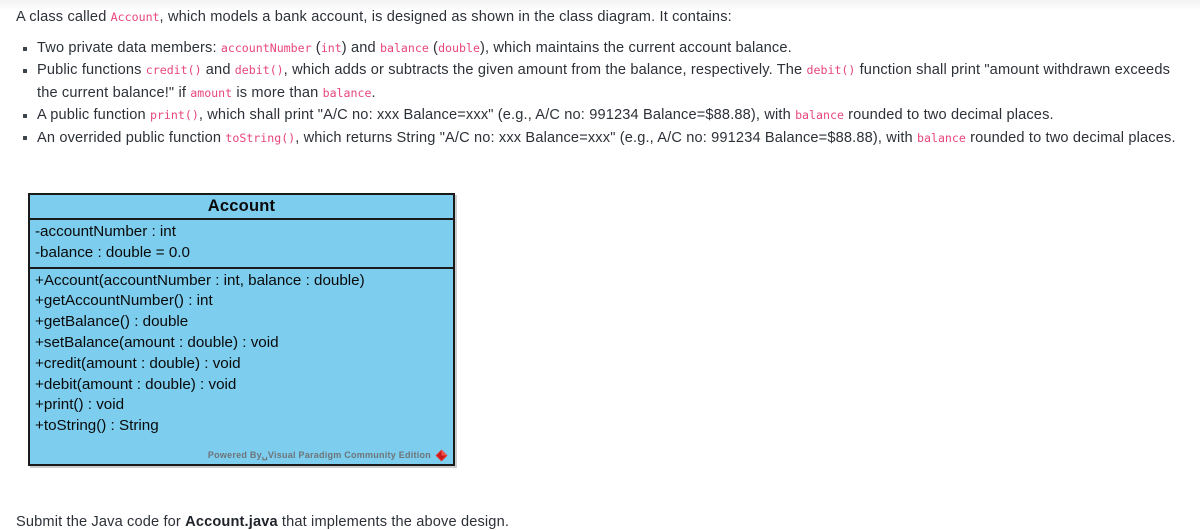 This screenshot has width=1200, height=530. I want to click on uml-operation-line: +setBalance(amount : double) : void, so click(157, 342).